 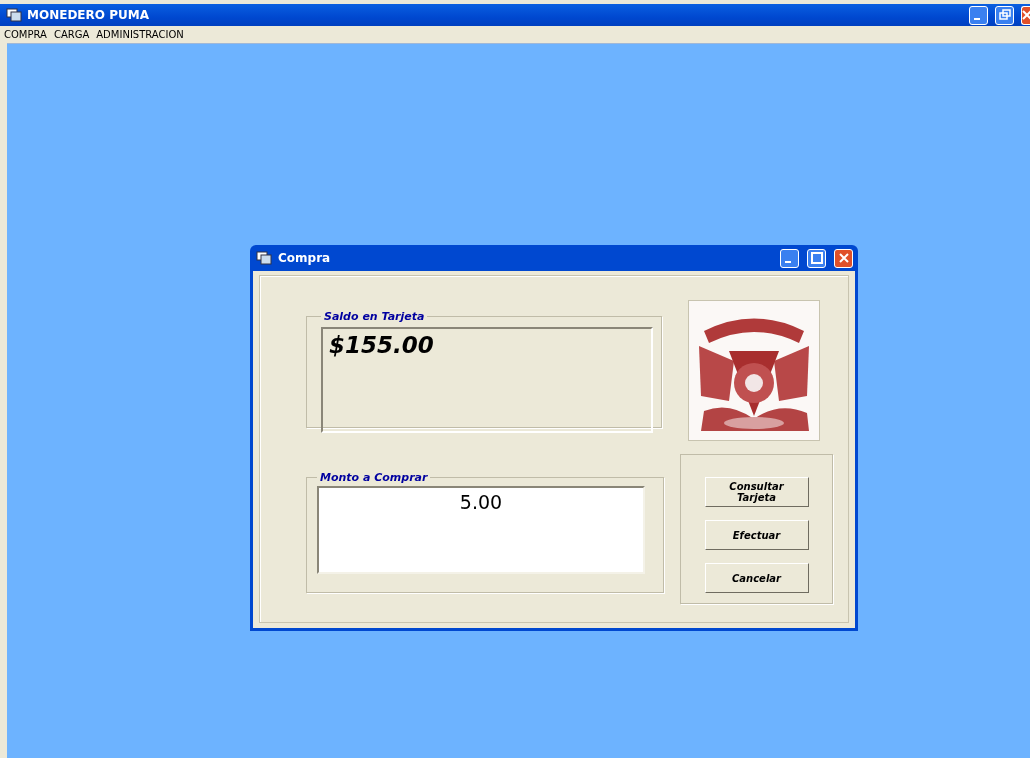 I want to click on menu-item: CARGA, so click(x=71, y=34).